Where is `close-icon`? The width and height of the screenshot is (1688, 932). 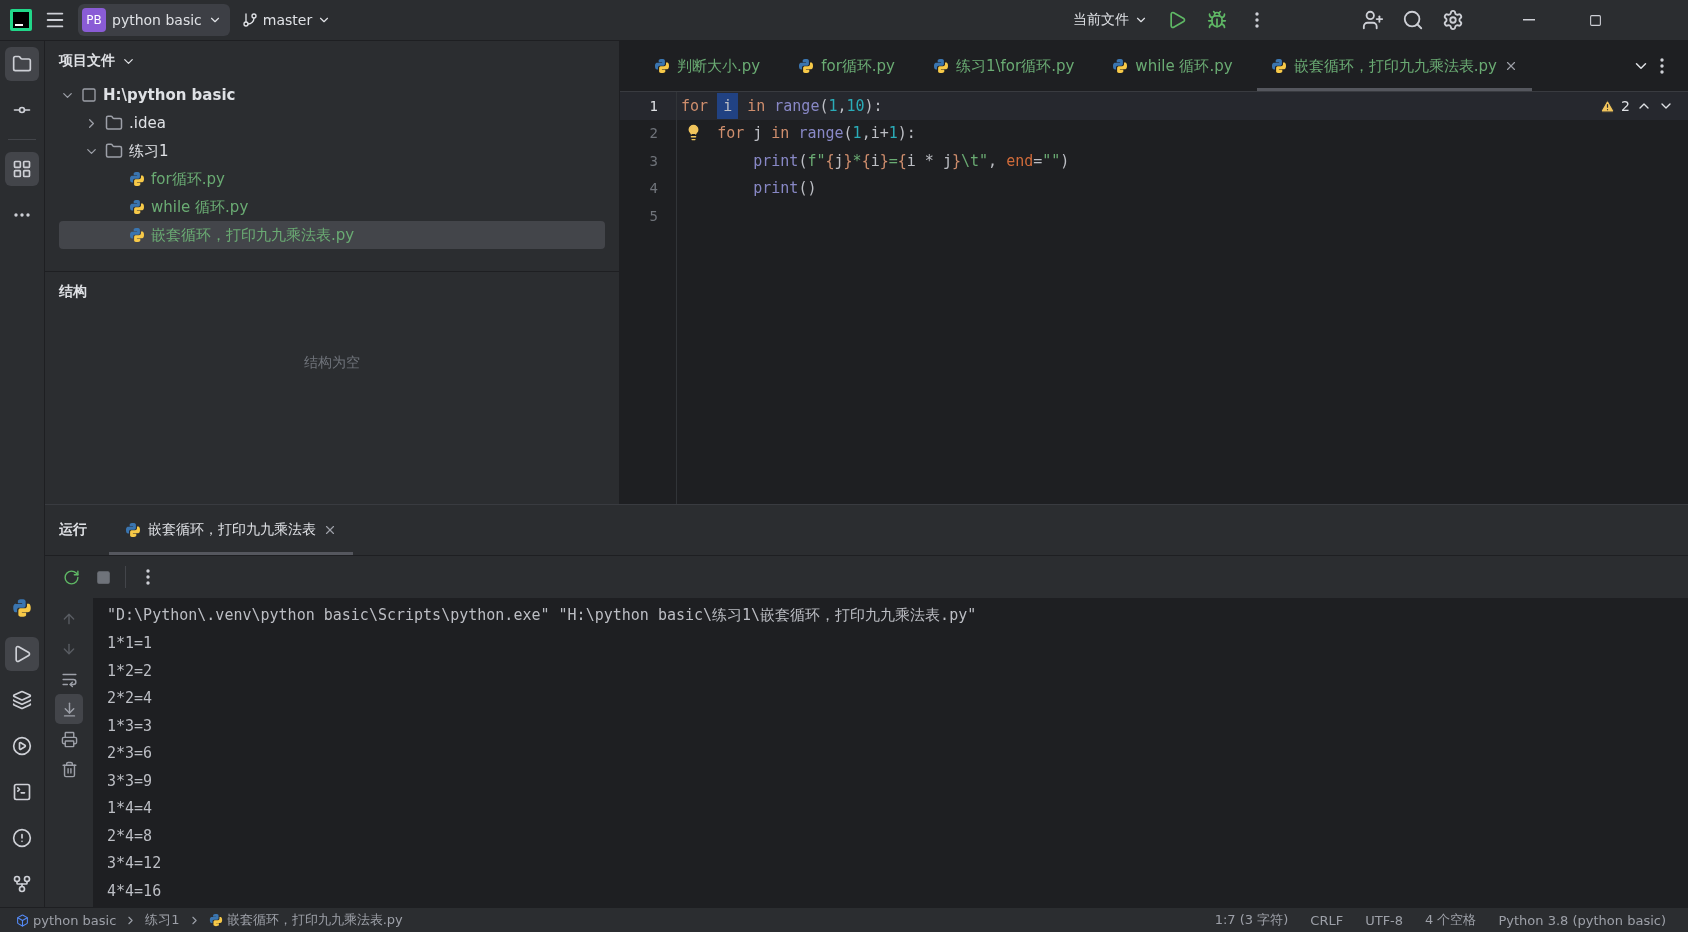 close-icon is located at coordinates (330, 530).